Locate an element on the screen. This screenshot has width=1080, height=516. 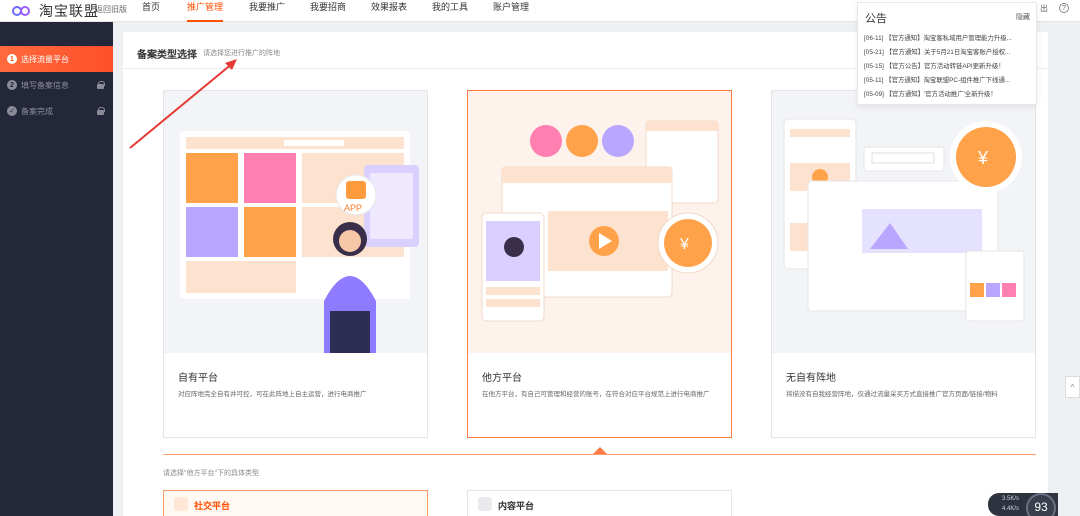
hide-announcement-button: 隐藏 is located at coordinates (1023, 17).